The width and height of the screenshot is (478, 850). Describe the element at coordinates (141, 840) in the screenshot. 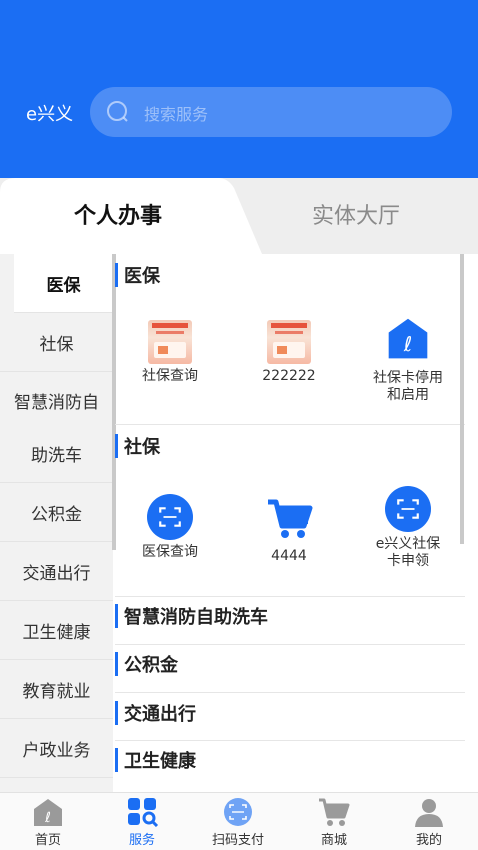

I see `bottom-tab-label: 服务` at that location.